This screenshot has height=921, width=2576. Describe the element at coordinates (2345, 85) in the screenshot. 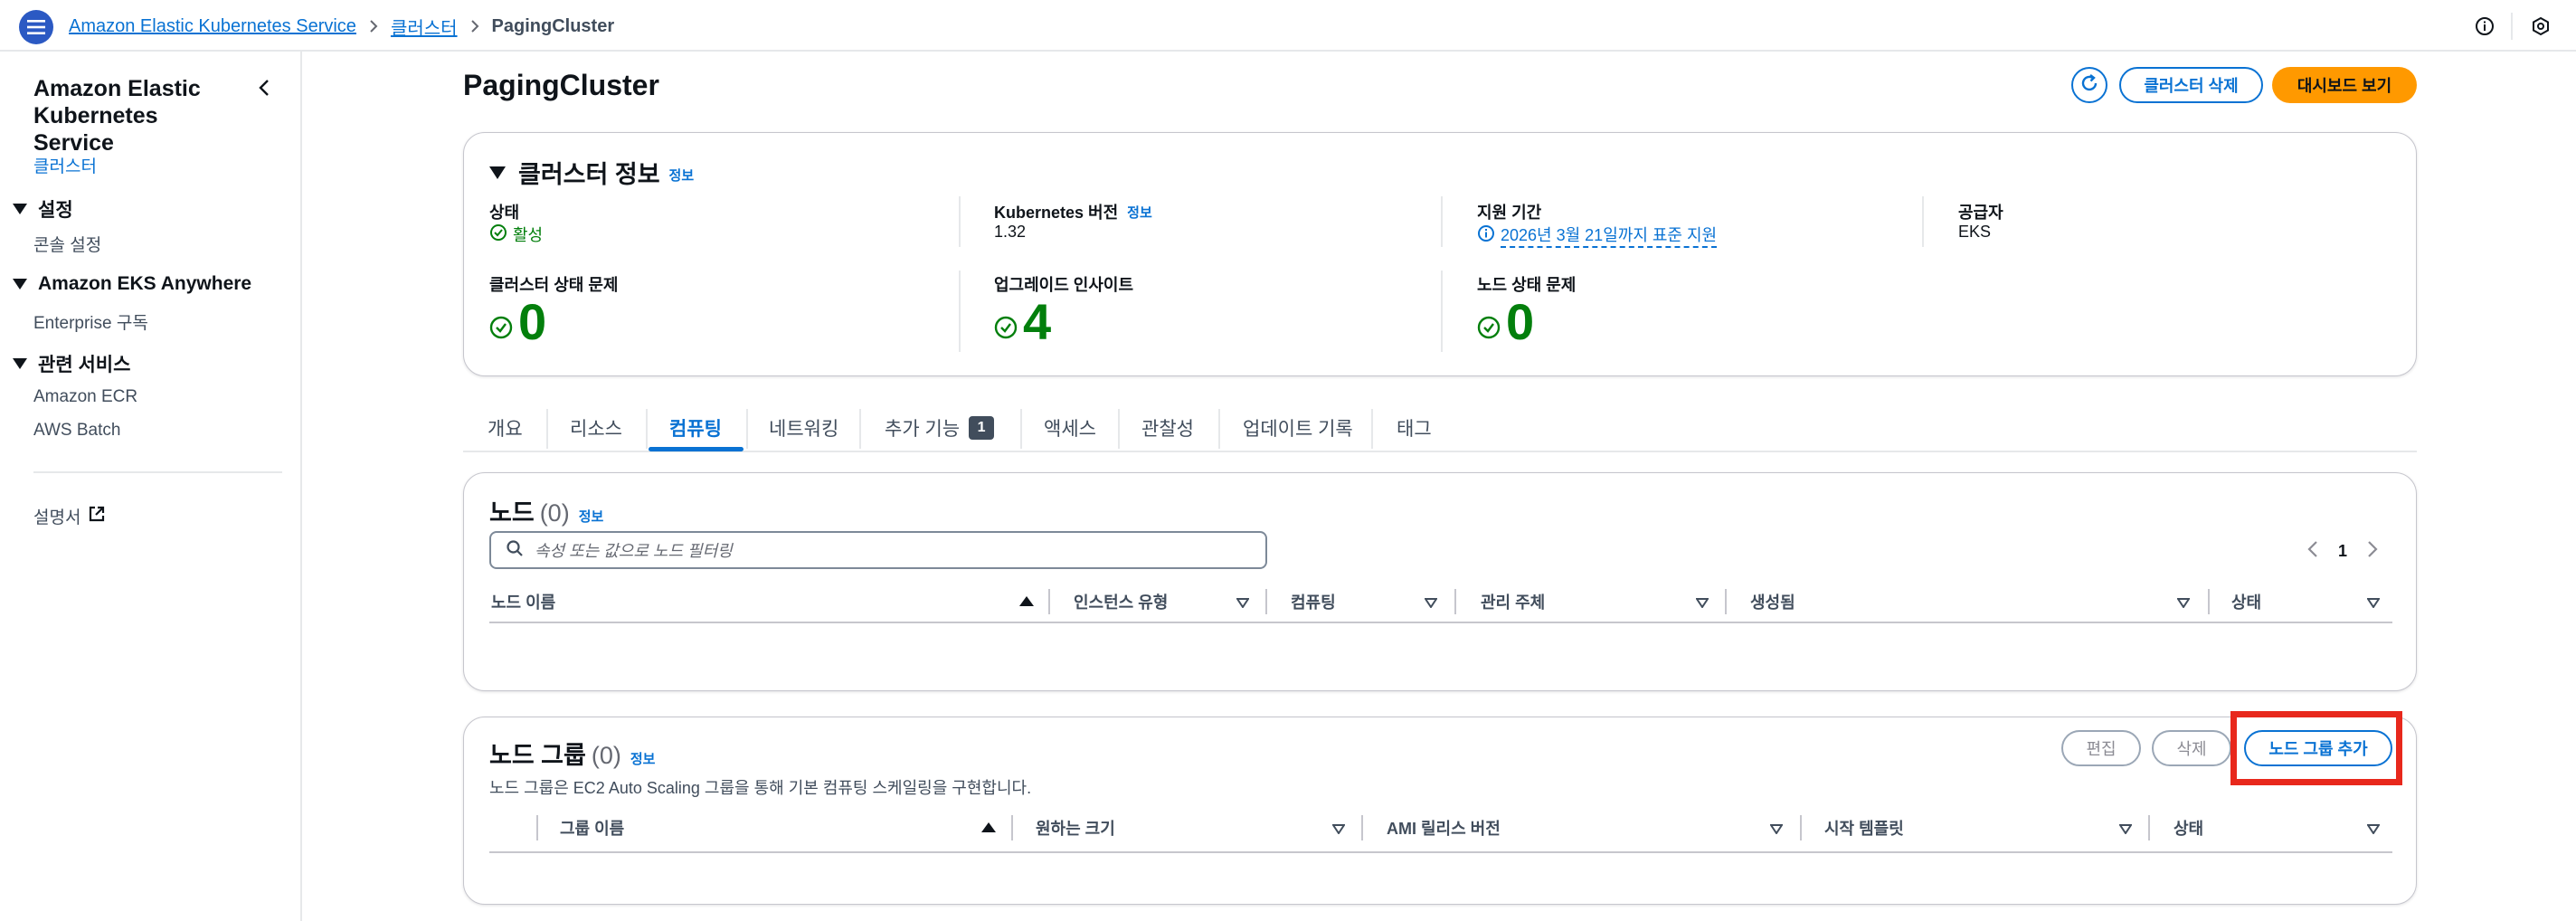

I see `view-dashboard-button: 대시보드 보기` at that location.